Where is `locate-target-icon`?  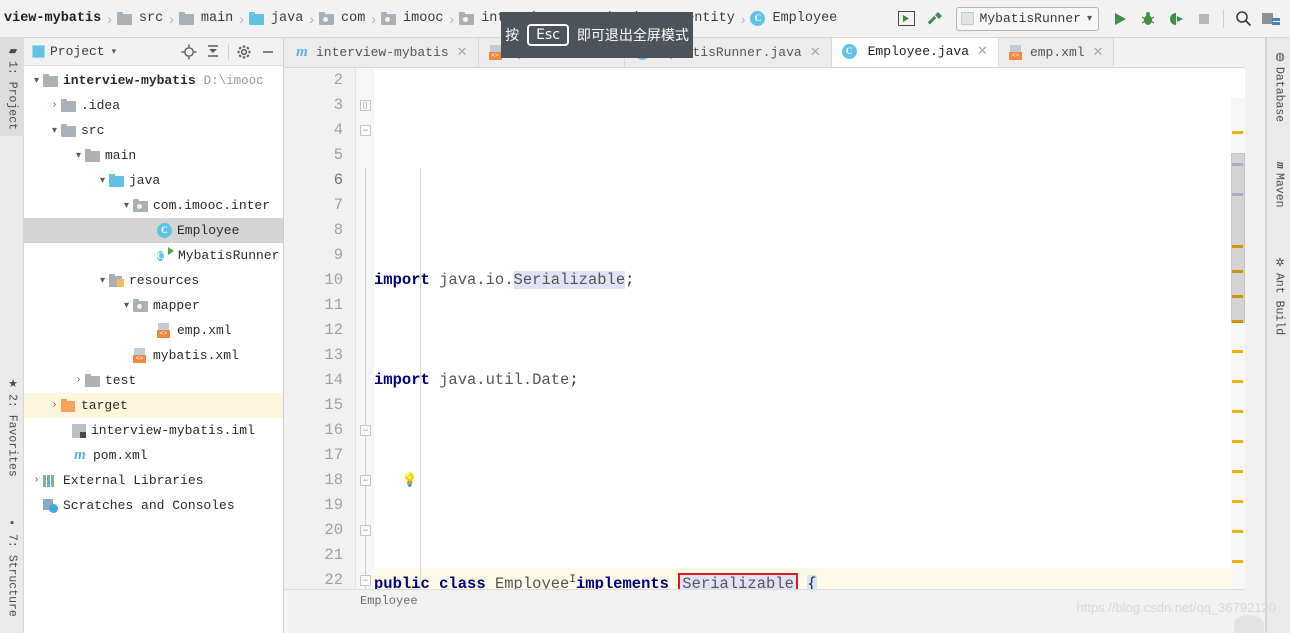 locate-target-icon is located at coordinates (189, 52).